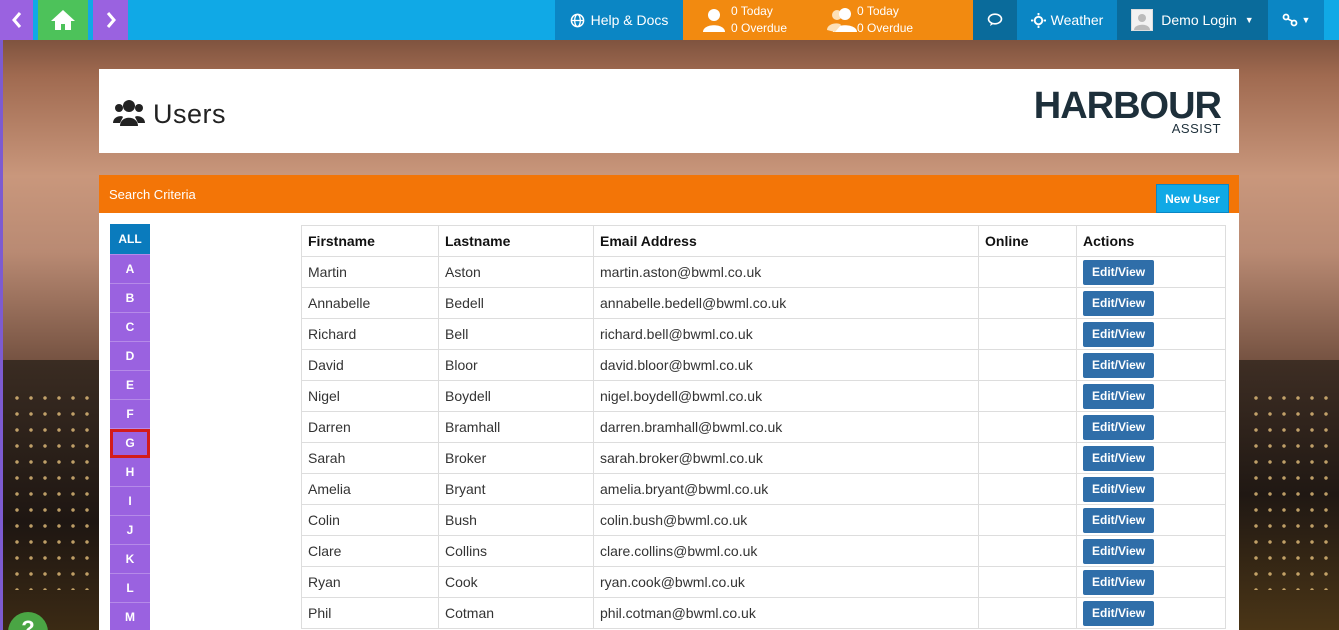  Describe the element at coordinates (752, 11) in the screenshot. I see `my-tasks-today: 0 Today` at that location.